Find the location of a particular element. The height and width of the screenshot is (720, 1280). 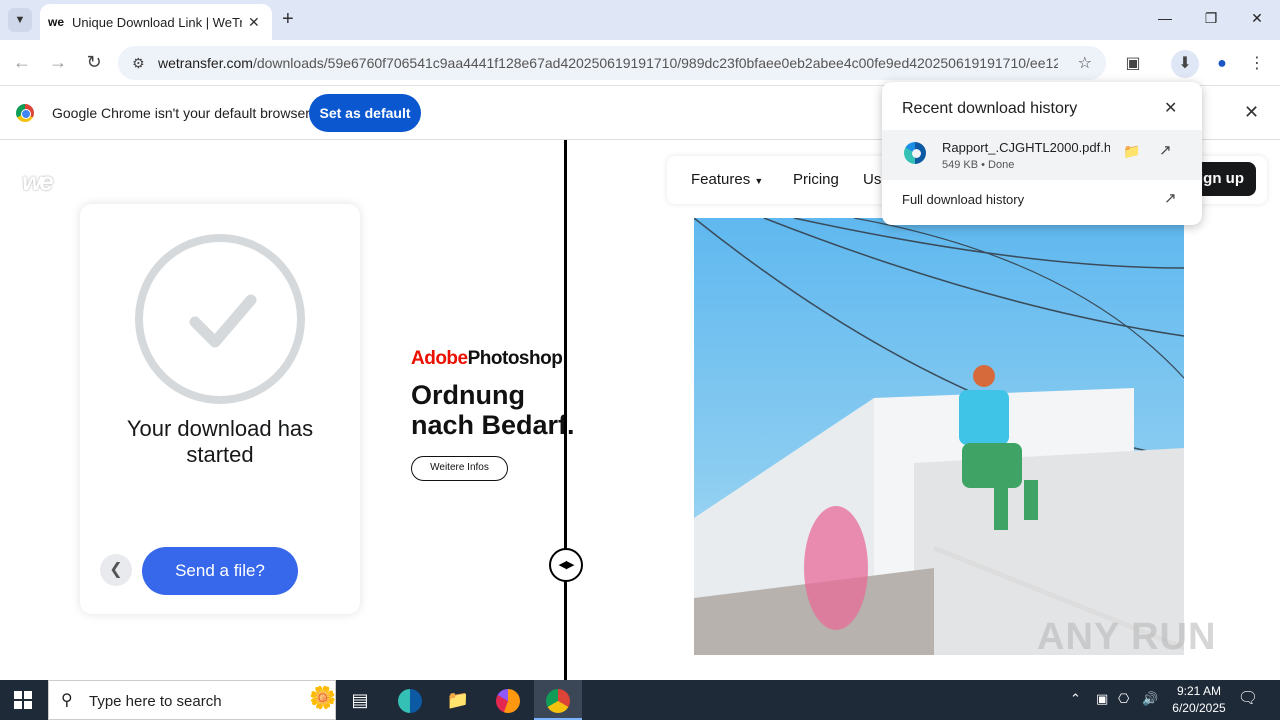

extensions-icon: ▣ is located at coordinates (1133, 64).